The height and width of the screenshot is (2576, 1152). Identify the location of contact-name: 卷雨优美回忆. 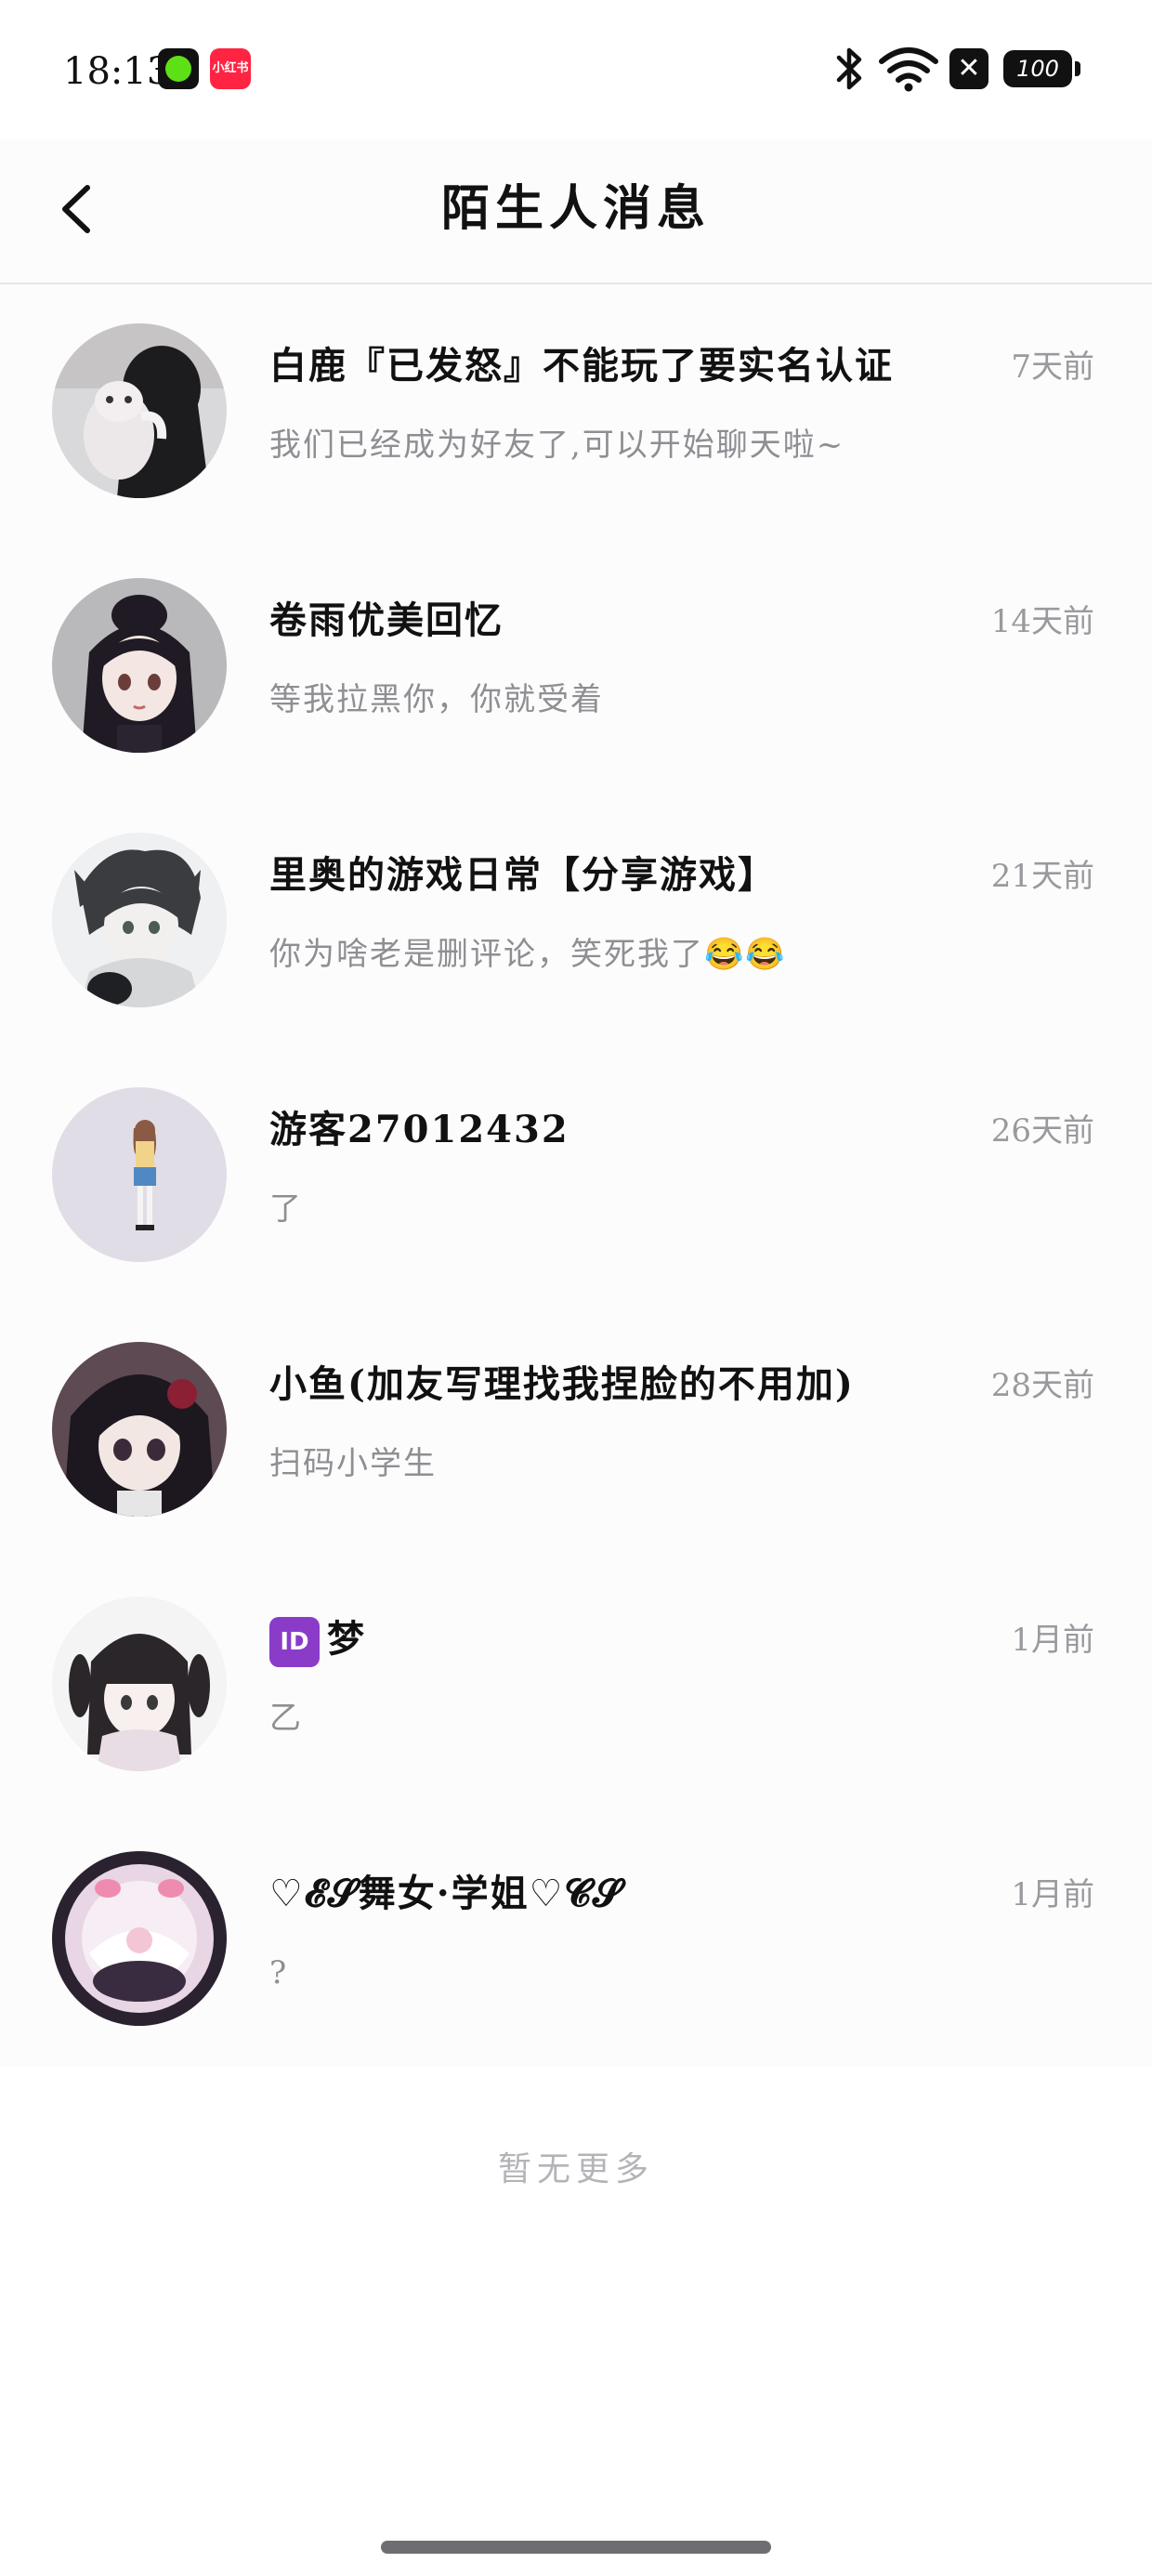
(386, 620).